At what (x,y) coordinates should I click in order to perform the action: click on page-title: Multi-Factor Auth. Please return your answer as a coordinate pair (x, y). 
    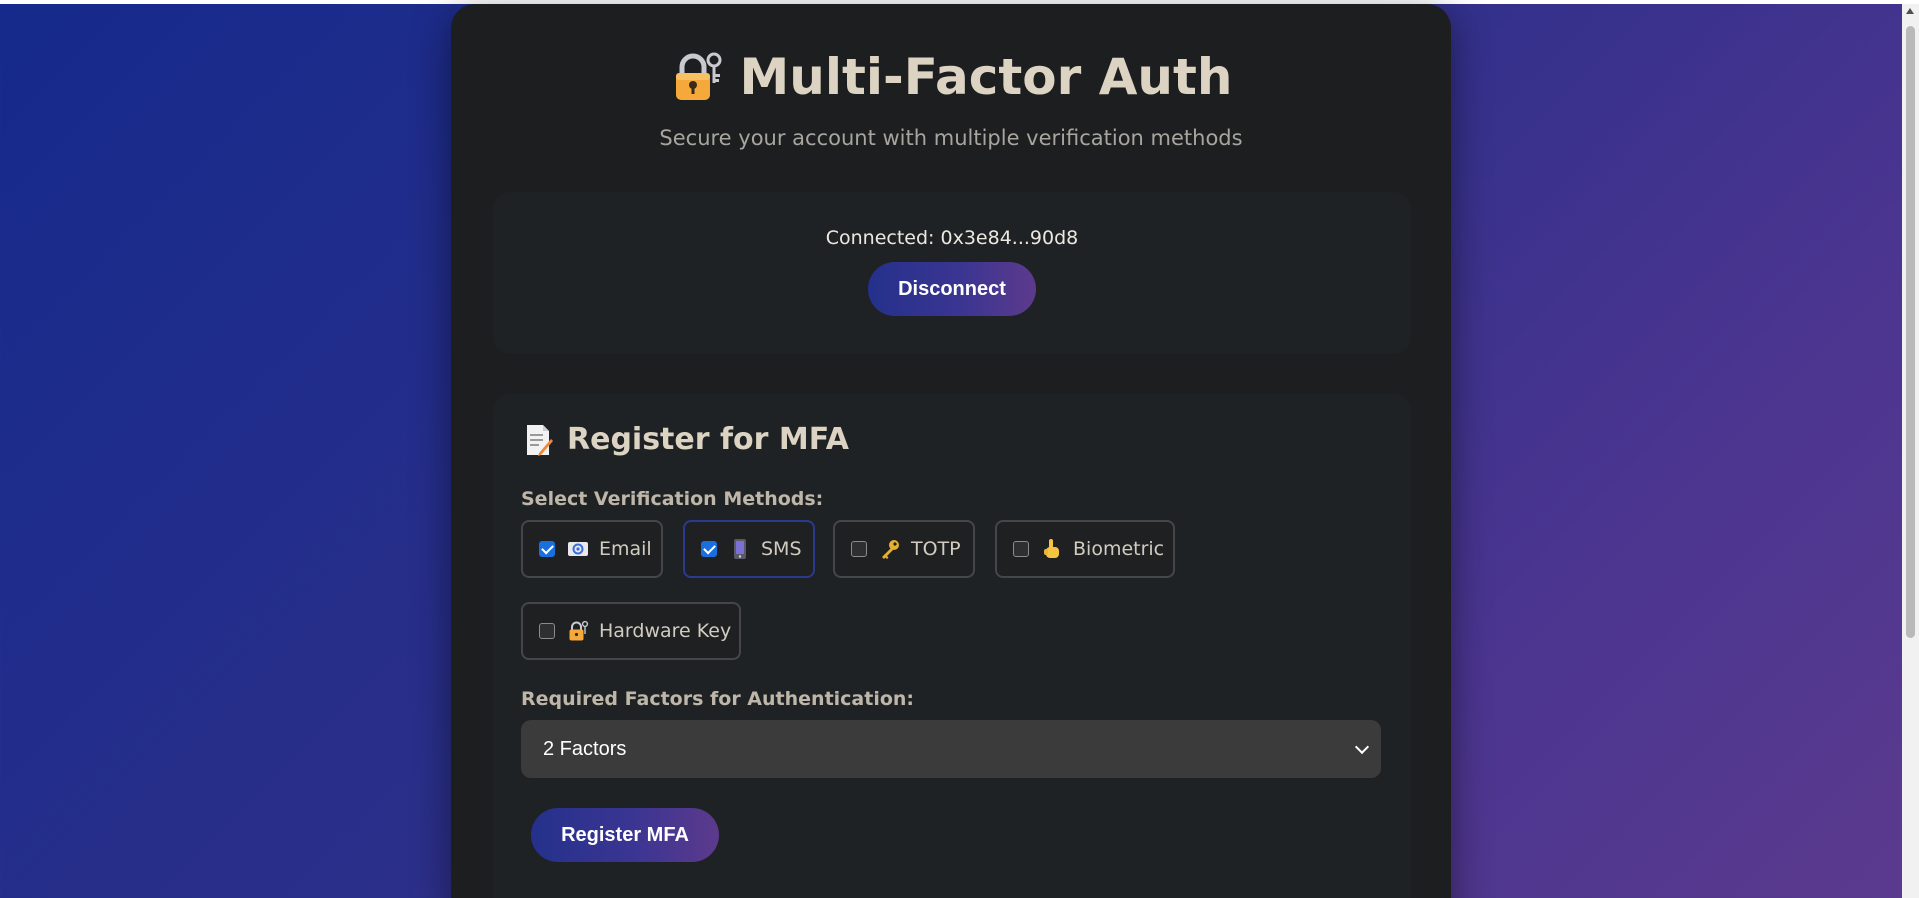
    Looking at the image, I should click on (986, 77).